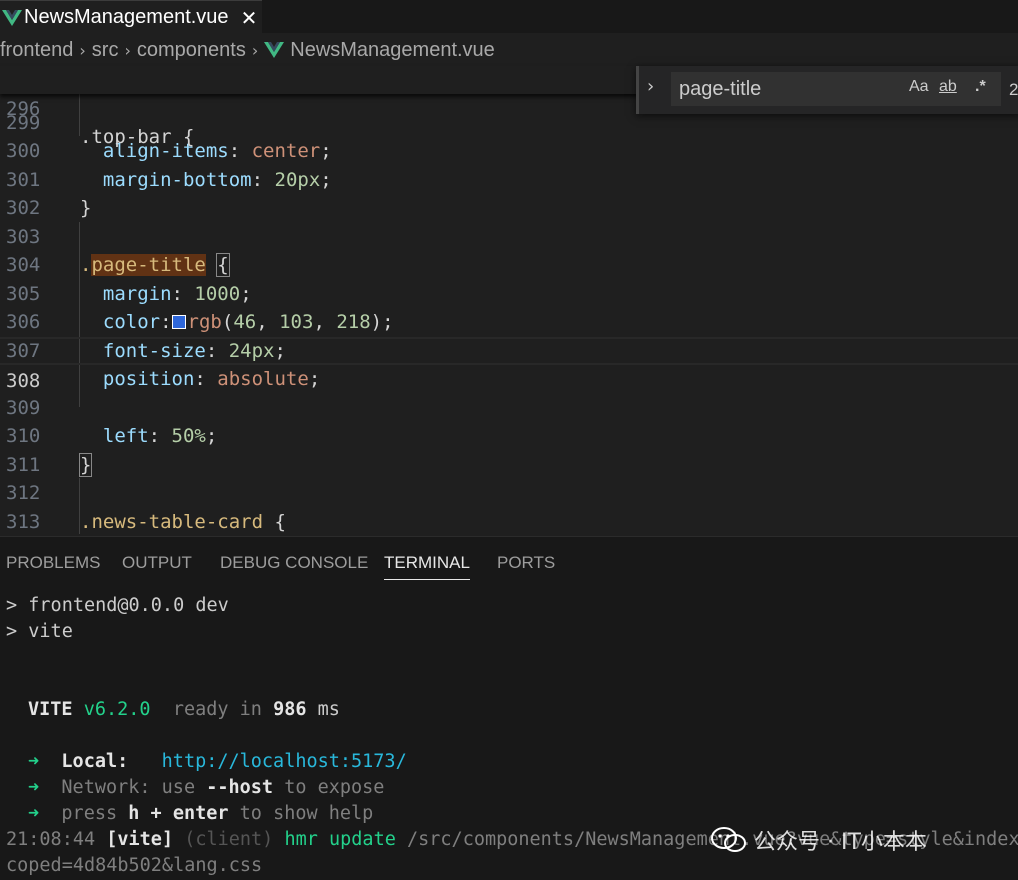 The width and height of the screenshot is (1018, 880). What do you see at coordinates (728, 839) in the screenshot?
I see `wechat-icon` at bounding box center [728, 839].